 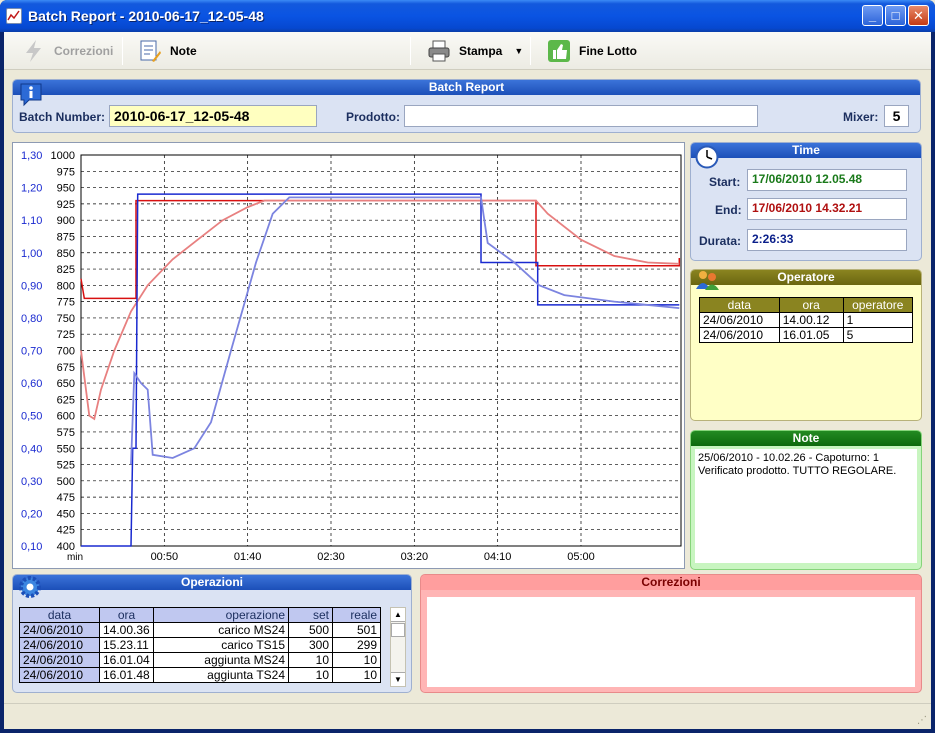 What do you see at coordinates (221, 645) in the screenshot?
I see `table-cell: carico TS15` at bounding box center [221, 645].